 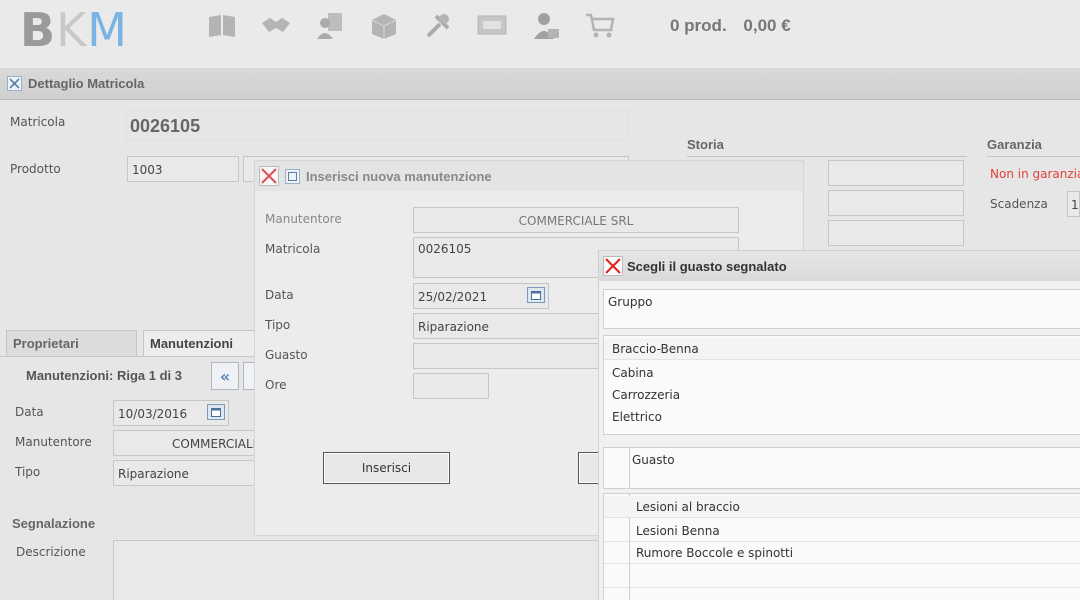 What do you see at coordinates (183, 169) in the screenshot?
I see `prodotto-field: 1003` at bounding box center [183, 169].